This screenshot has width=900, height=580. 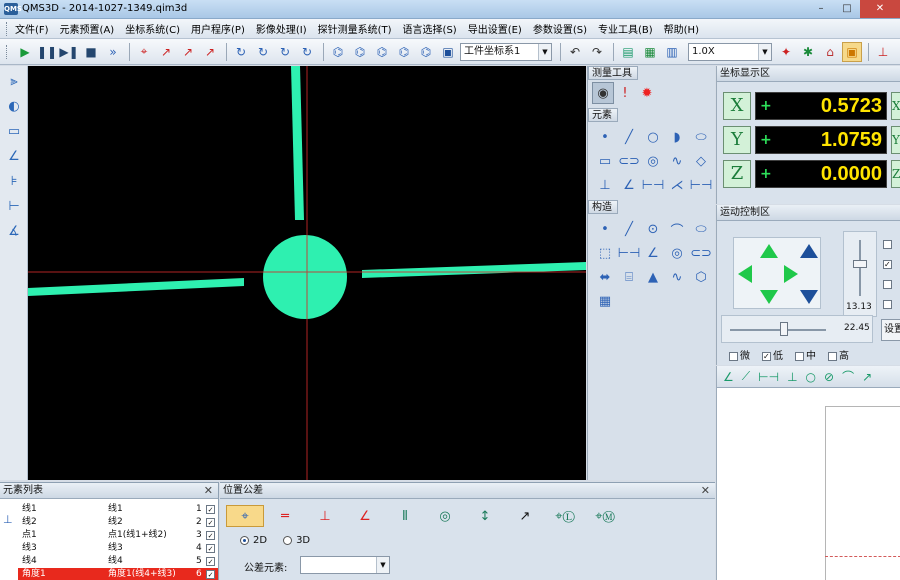 What do you see at coordinates (575, 52) in the screenshot?
I see `undo-icon: ↶` at bounding box center [575, 52].